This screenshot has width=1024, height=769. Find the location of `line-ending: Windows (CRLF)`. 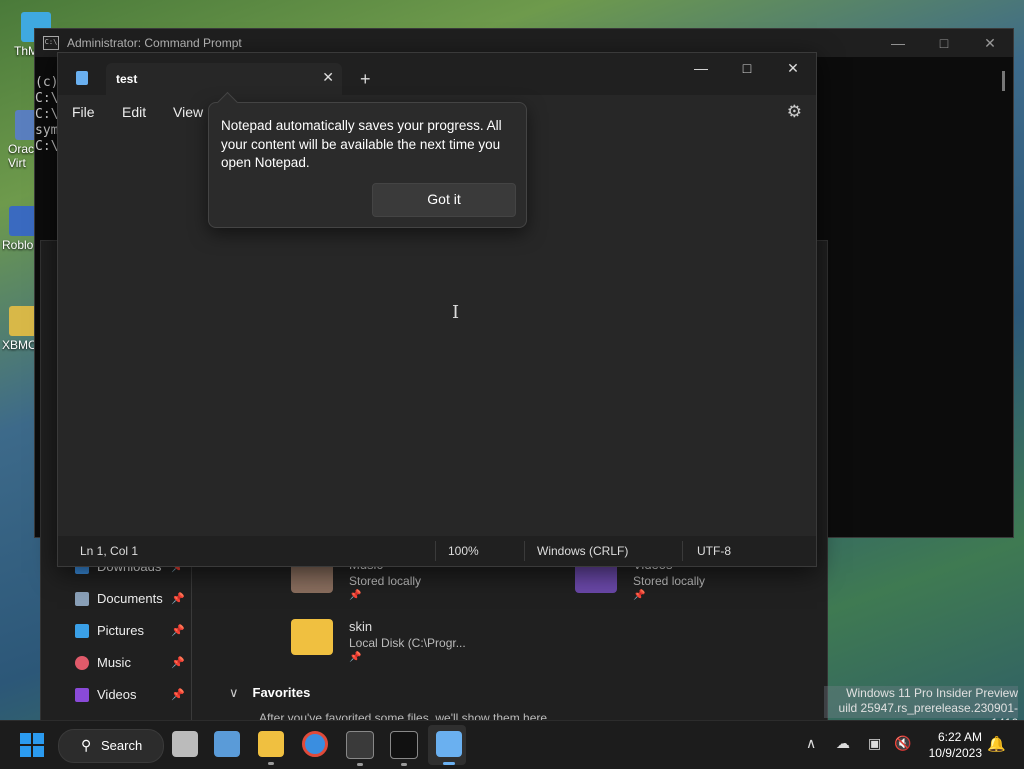

line-ending: Windows (CRLF) is located at coordinates (582, 551).